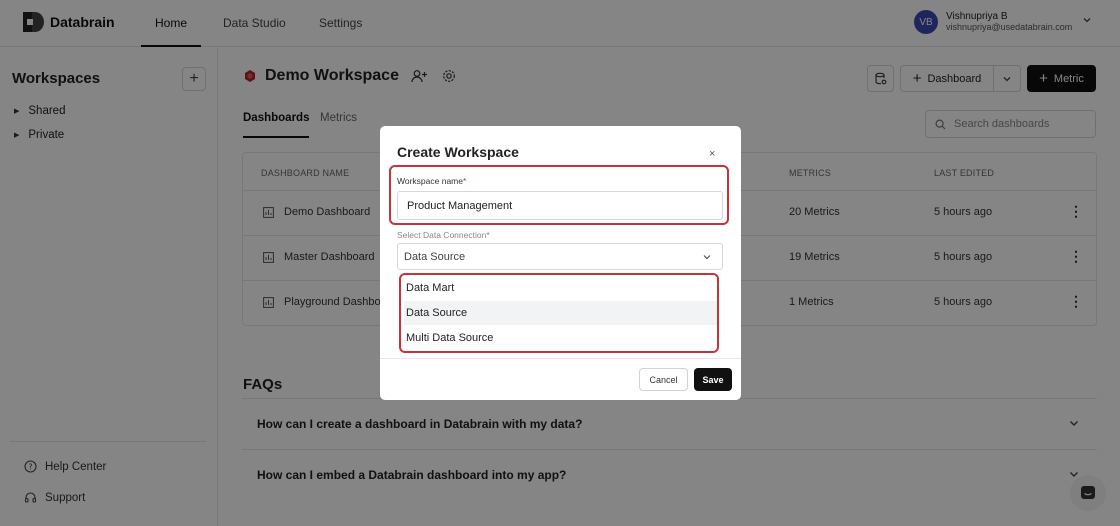 This screenshot has width=1120, height=526. Describe the element at coordinates (663, 379) in the screenshot. I see `cancel-button: Cancel` at that location.